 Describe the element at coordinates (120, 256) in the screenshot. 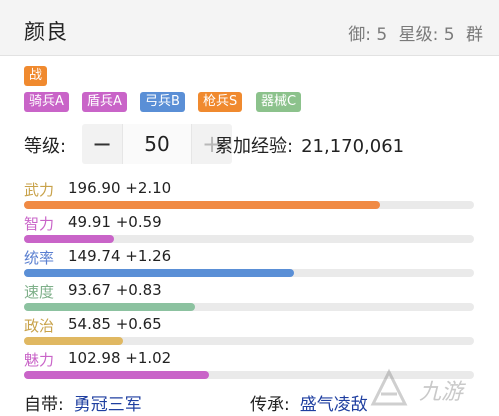

I see `stat-value: 149.74 +1.26` at that location.